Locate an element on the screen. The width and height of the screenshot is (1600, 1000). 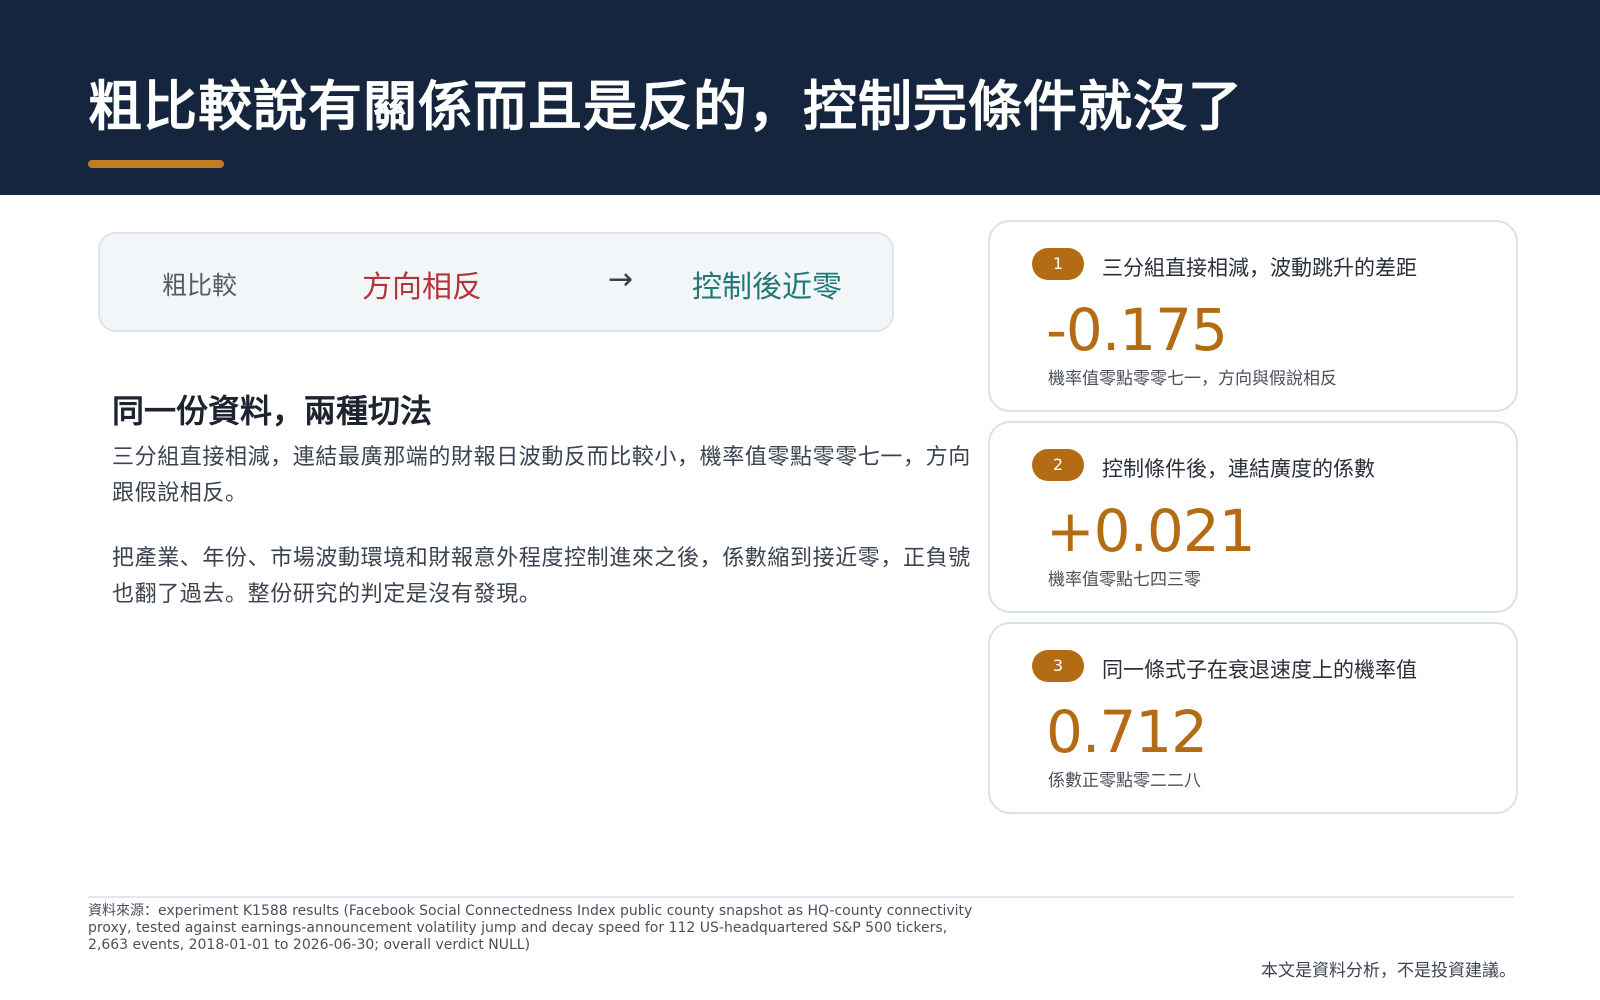
card-number-badge: 1 is located at coordinates (1058, 264).